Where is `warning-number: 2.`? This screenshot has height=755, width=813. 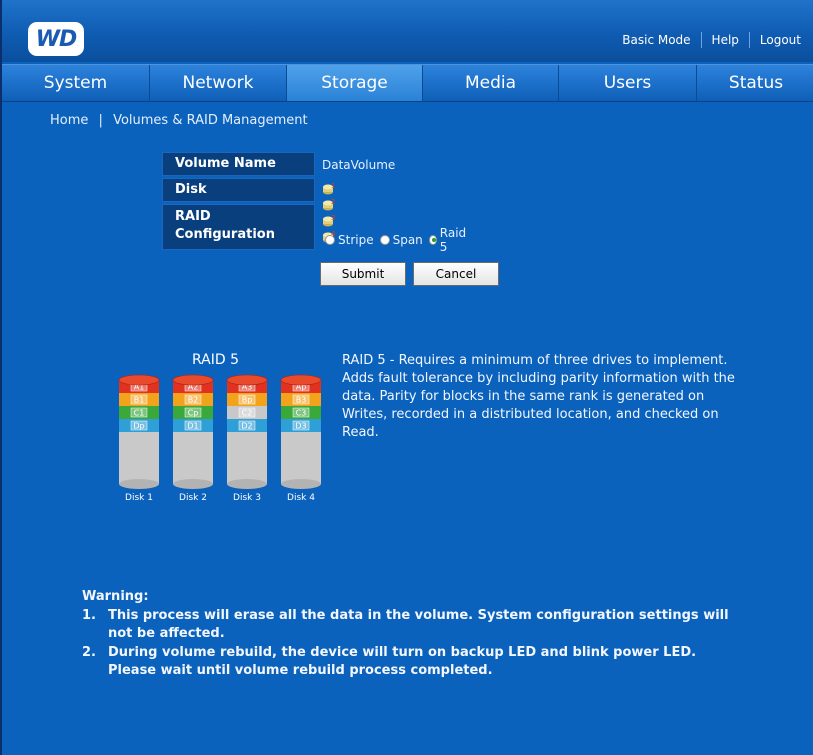 warning-number: 2. is located at coordinates (89, 652).